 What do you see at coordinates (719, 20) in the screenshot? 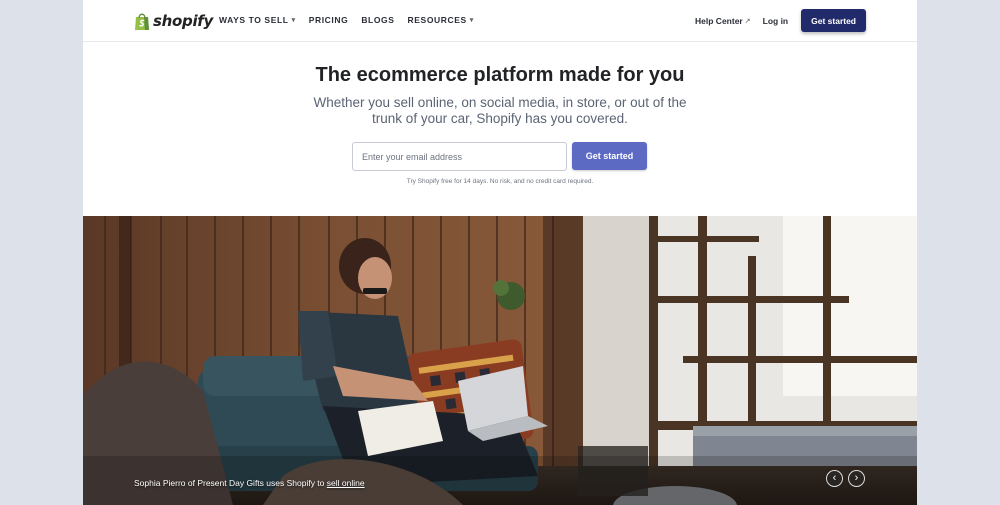
I see `help-center-label: Help Center` at bounding box center [719, 20].